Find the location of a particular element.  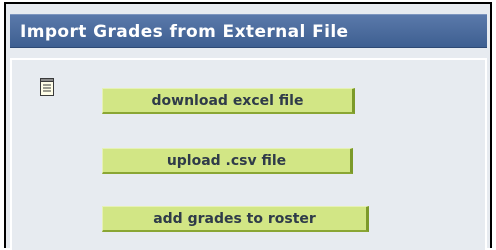

notepad-icon is located at coordinates (47, 87).